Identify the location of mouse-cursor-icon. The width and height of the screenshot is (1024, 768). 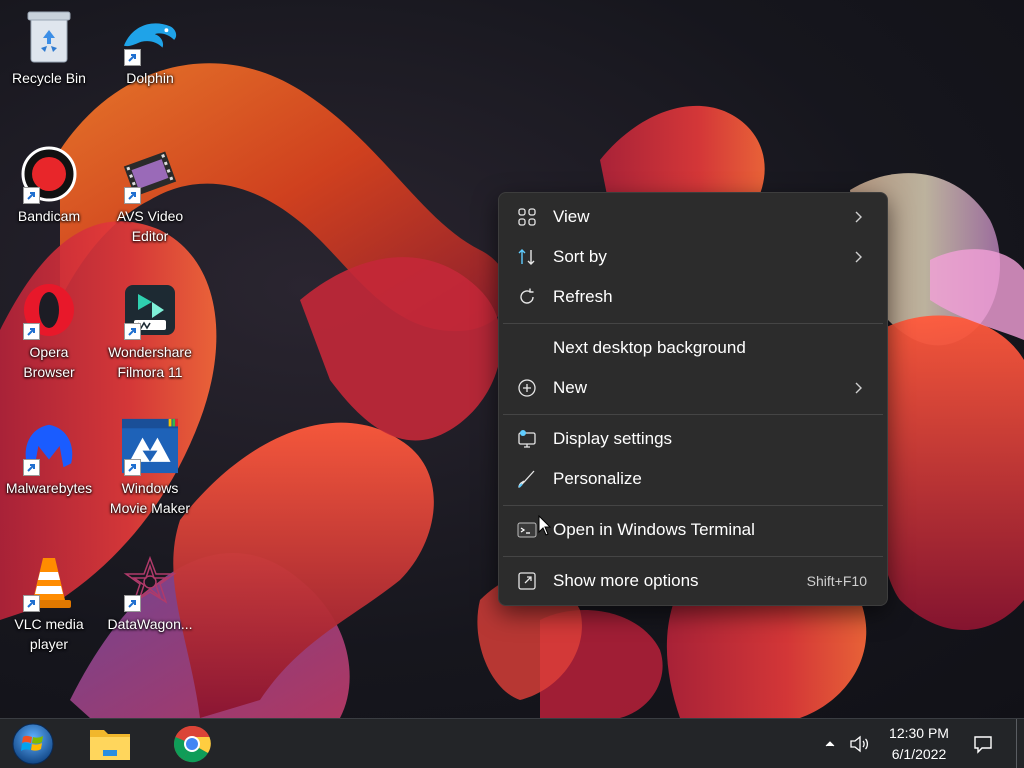
(545, 525).